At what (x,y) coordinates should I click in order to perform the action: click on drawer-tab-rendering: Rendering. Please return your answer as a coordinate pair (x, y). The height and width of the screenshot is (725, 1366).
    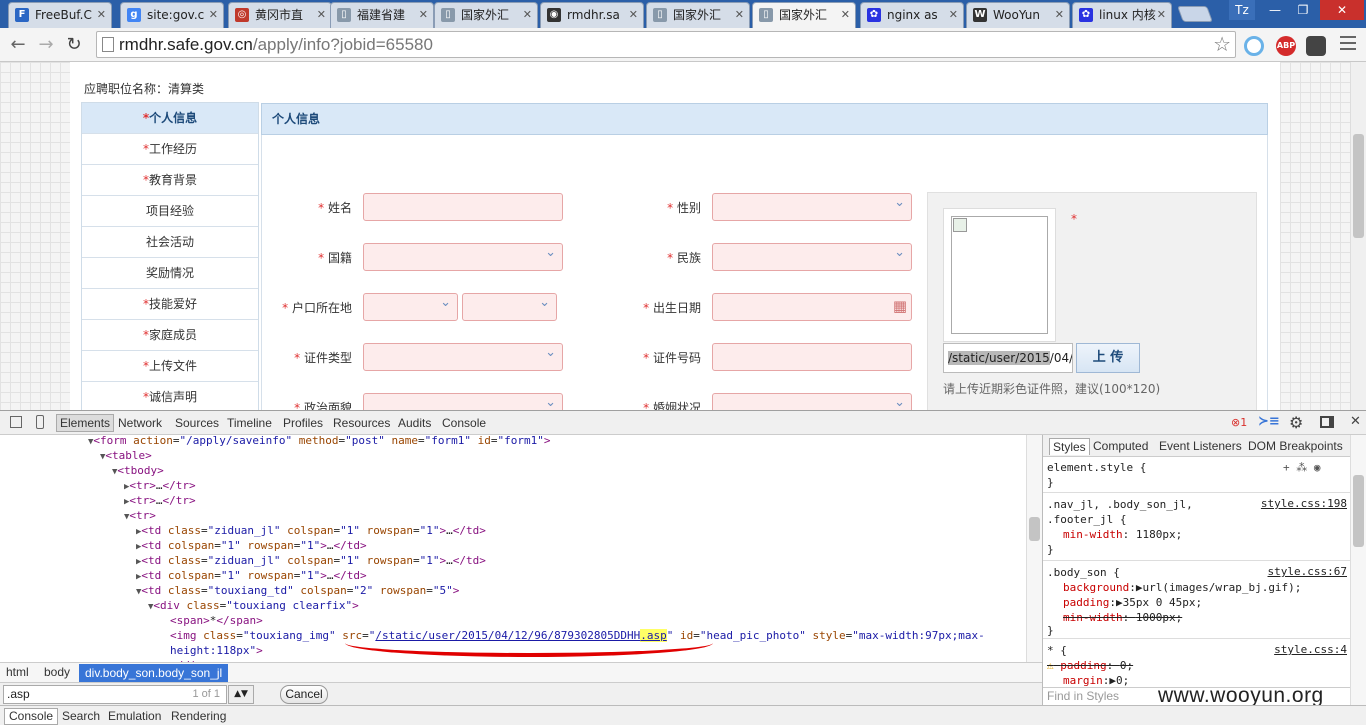
    Looking at the image, I should click on (198, 716).